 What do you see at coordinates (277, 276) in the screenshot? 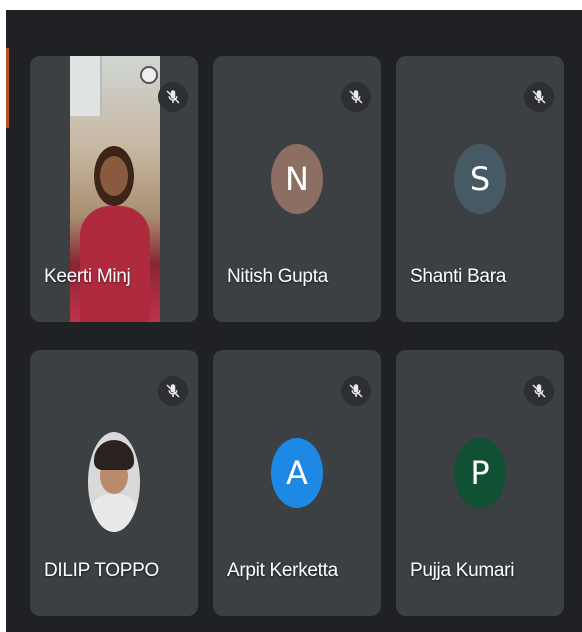
I see `participant-name: Nitish Gupta` at bounding box center [277, 276].